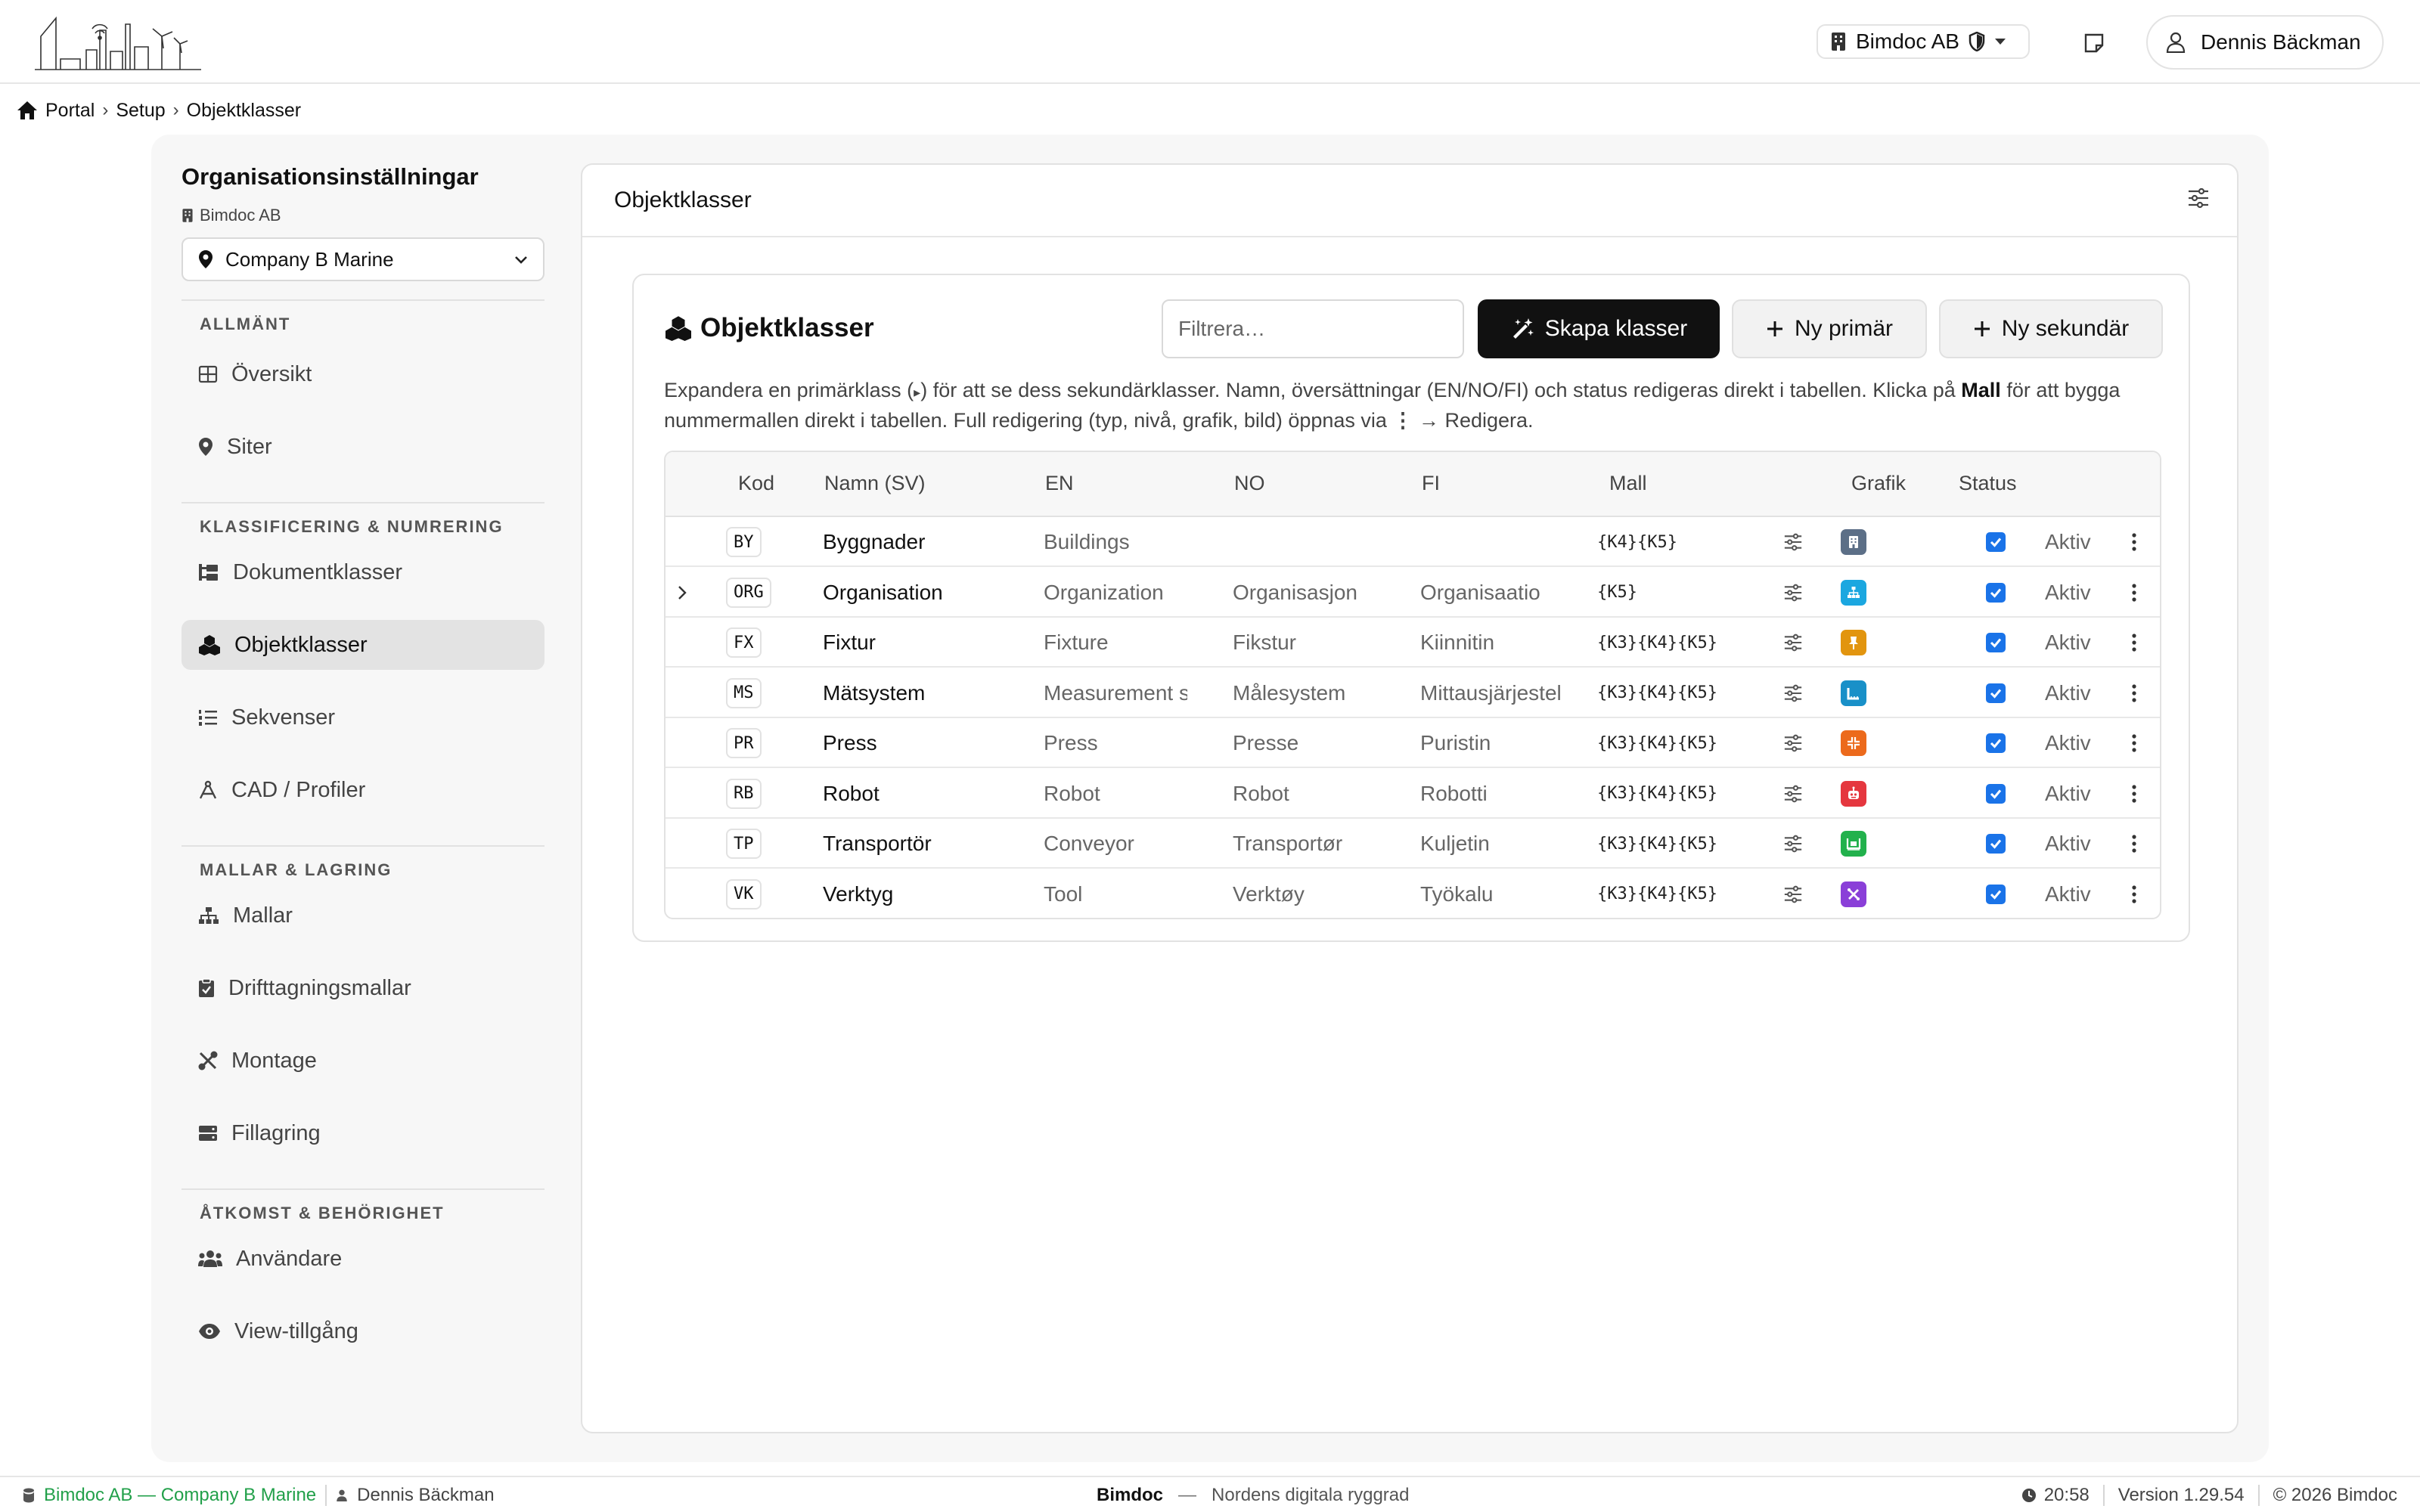 The width and height of the screenshot is (2420, 1512). What do you see at coordinates (1431, 484) in the screenshot?
I see `col-fi: FI` at bounding box center [1431, 484].